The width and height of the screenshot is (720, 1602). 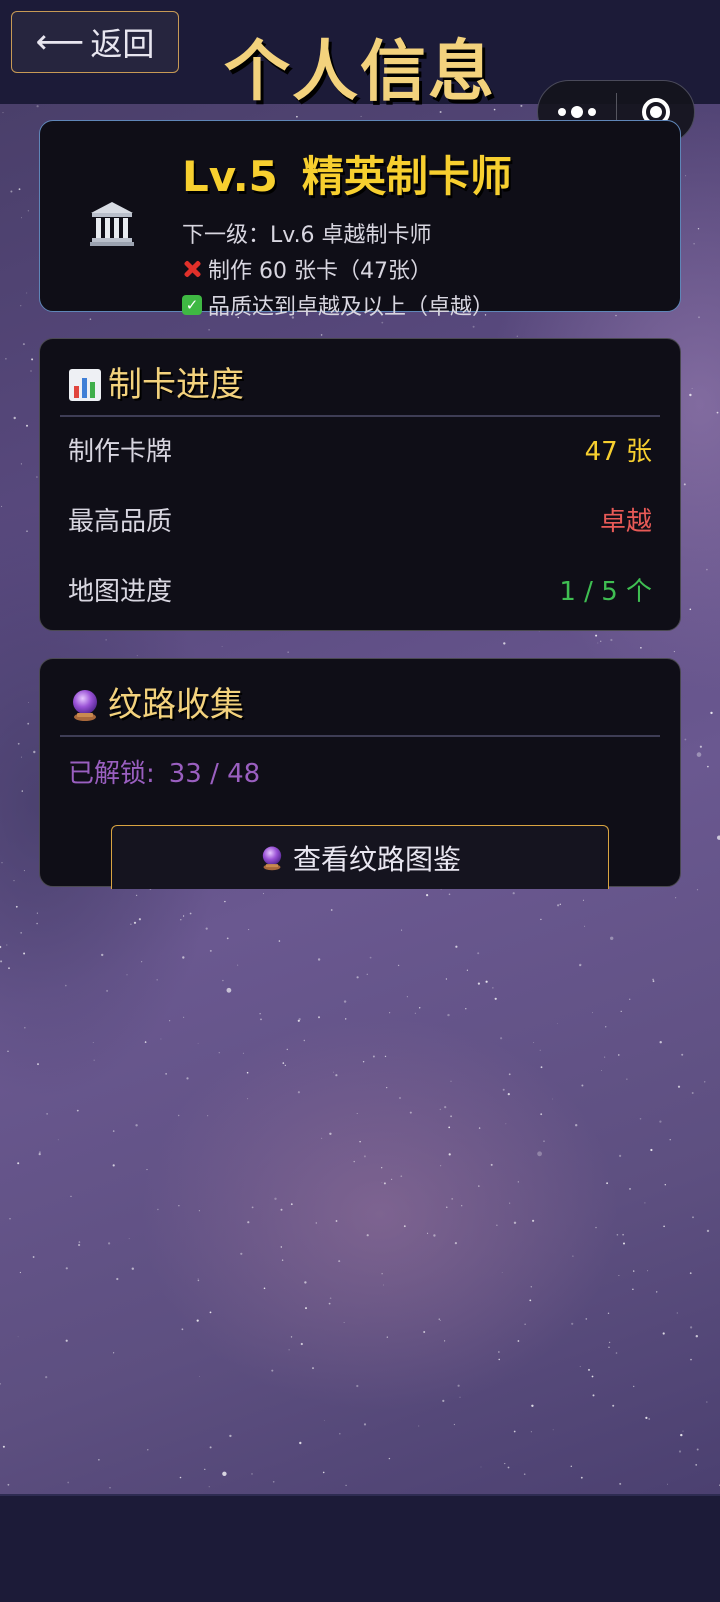 I want to click on stat-label: 制作卡牌, so click(x=120, y=452).